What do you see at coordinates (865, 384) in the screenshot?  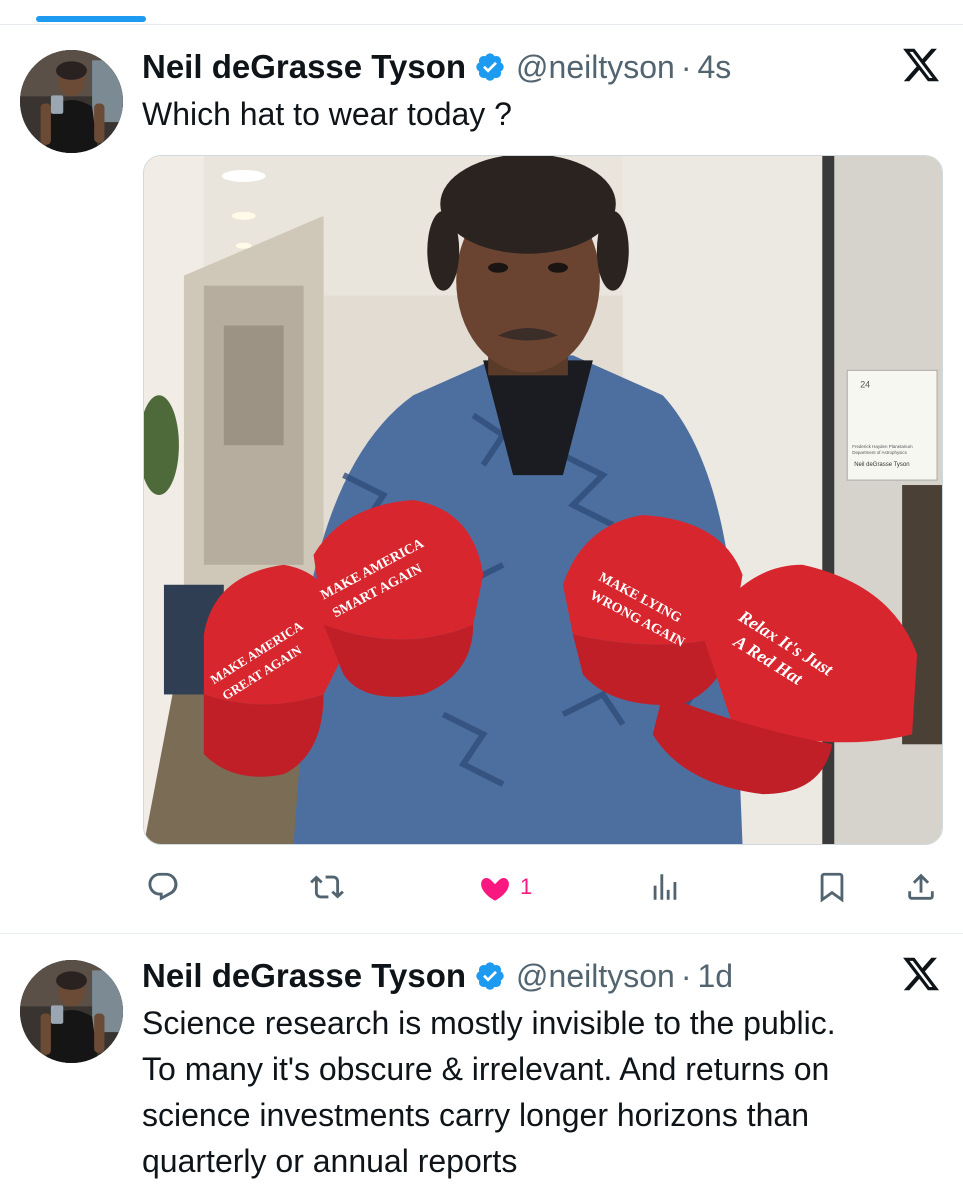 I see `door-sign-number: 24` at bounding box center [865, 384].